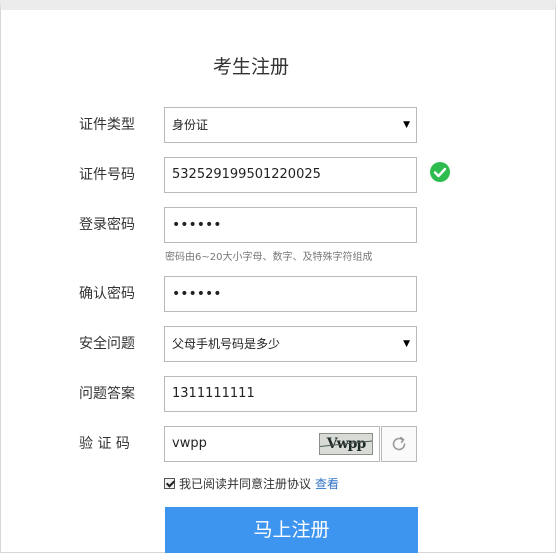  I want to click on id-type-label: 证件类型, so click(107, 125).